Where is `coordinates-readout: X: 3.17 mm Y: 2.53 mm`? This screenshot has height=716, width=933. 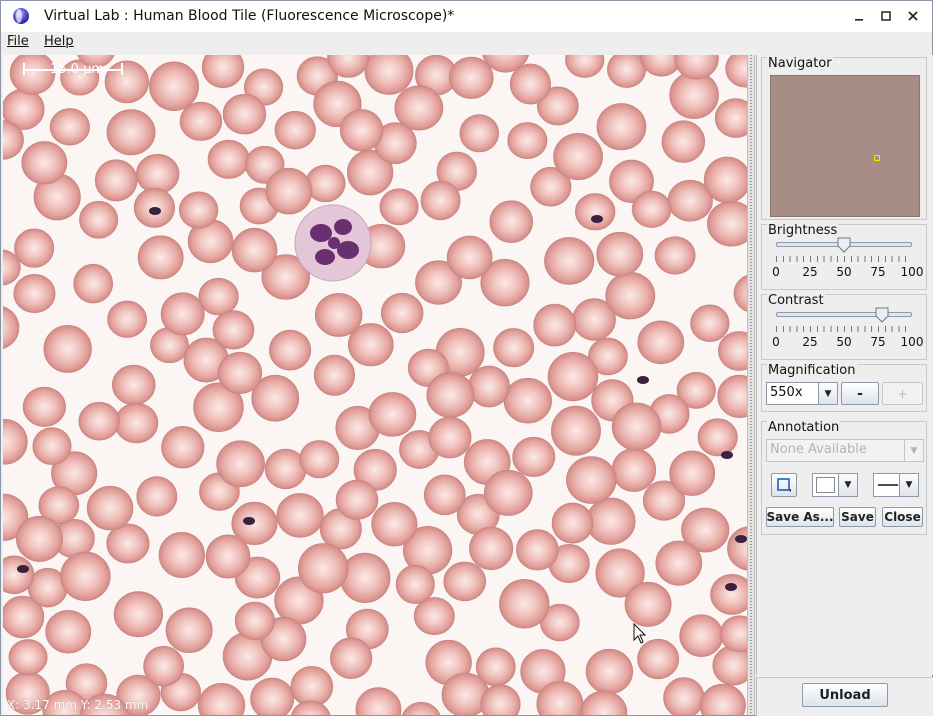
coordinates-readout: X: 3.17 mm Y: 2.53 mm is located at coordinates (78, 705).